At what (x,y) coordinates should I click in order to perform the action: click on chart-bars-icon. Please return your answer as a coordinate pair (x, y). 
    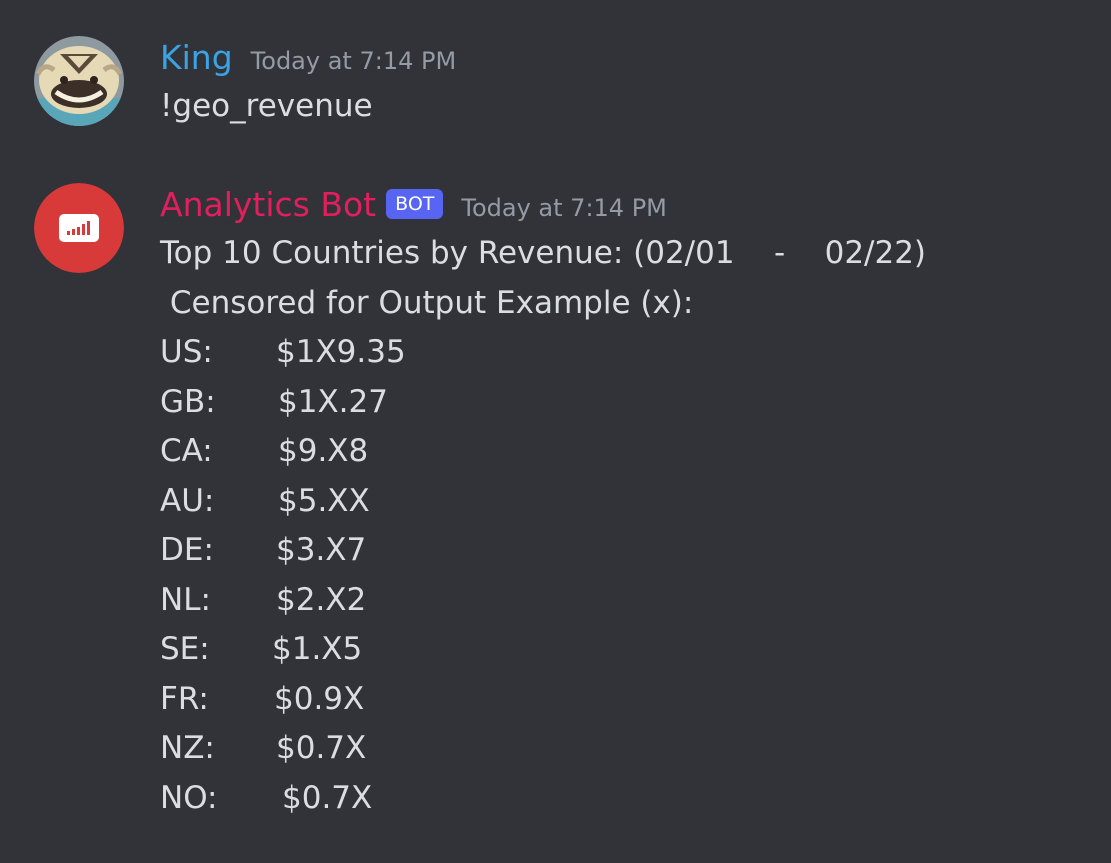
    Looking at the image, I should click on (79, 228).